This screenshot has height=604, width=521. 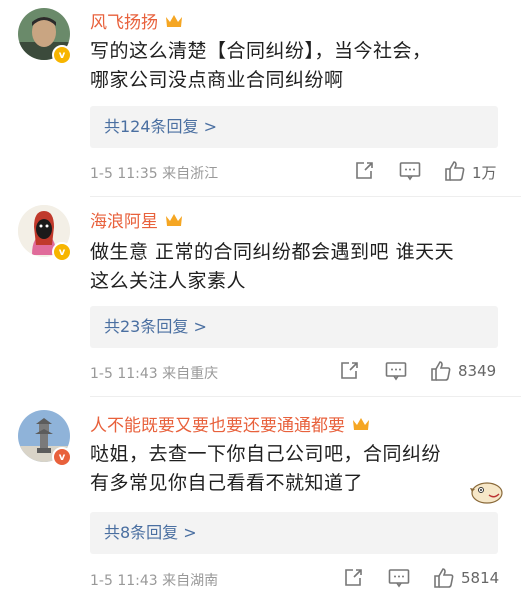 I want to click on replies-link: 共8条回复 >, so click(x=294, y=533).